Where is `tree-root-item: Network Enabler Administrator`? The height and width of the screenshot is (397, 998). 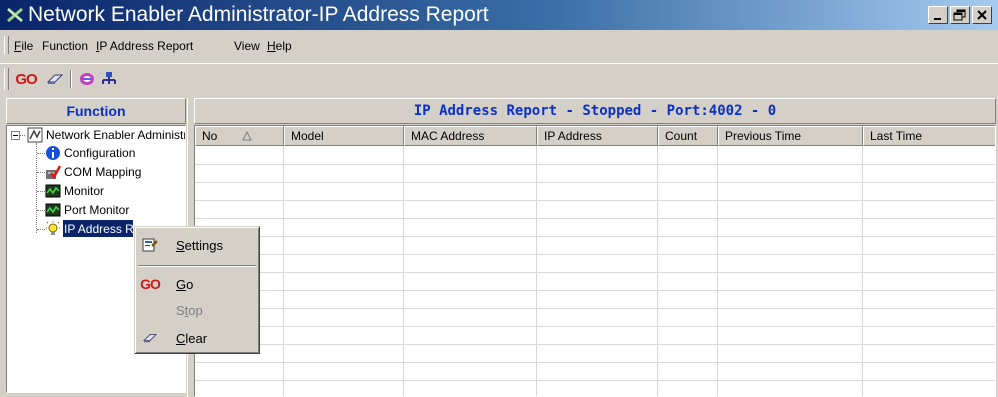
tree-root-item: Network Enabler Administrator is located at coordinates (115, 135).